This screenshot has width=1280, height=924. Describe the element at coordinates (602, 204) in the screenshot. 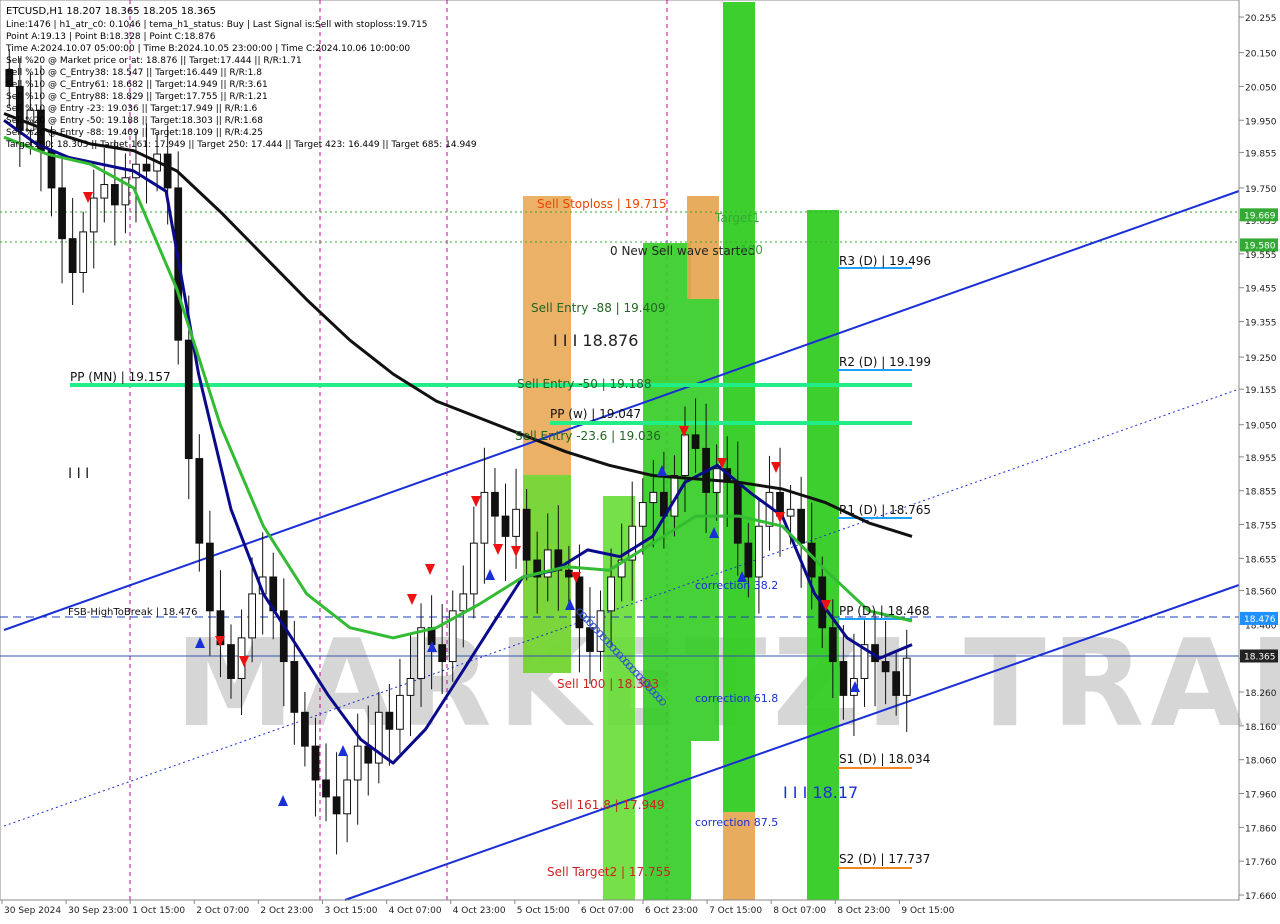

I see `sell-stoploss-label: Sell Stoploss | 19.715` at that location.